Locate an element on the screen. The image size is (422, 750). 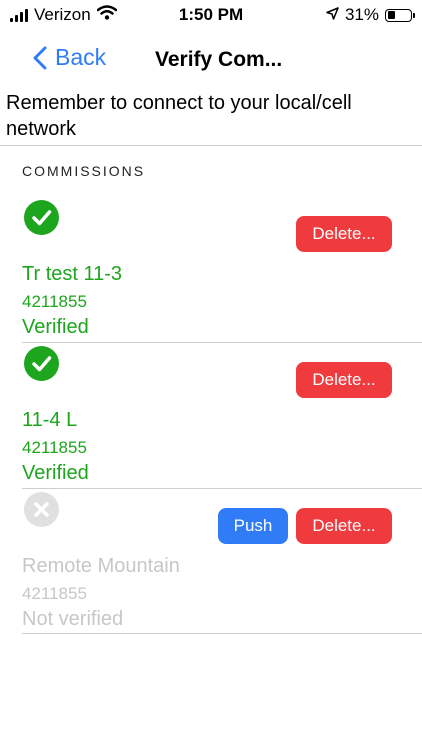
commission-name: Remote Mountain is located at coordinates (101, 566).